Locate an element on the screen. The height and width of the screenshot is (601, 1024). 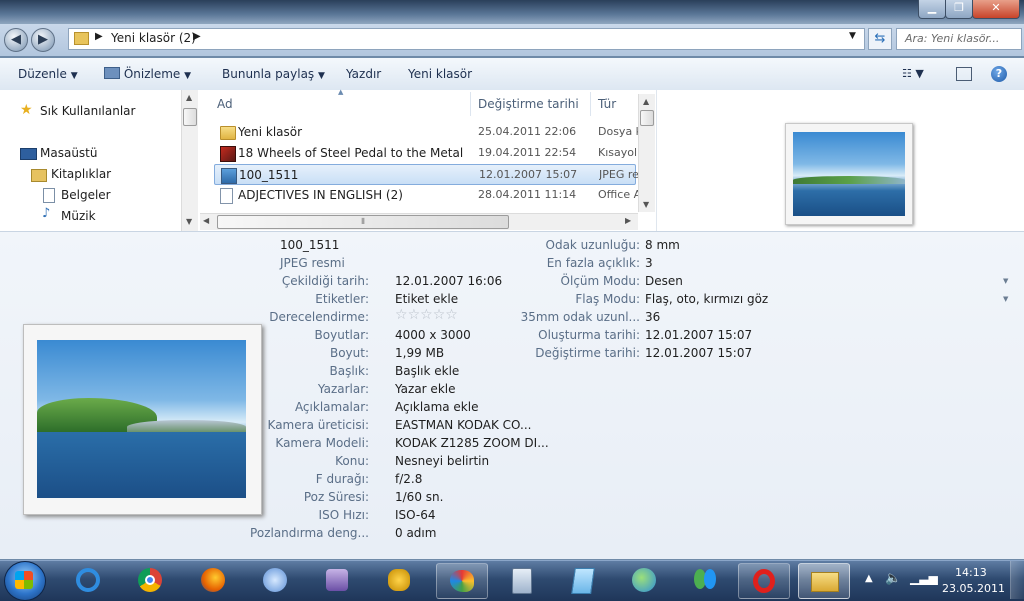
back-button: ◀ is located at coordinates (16, 40).